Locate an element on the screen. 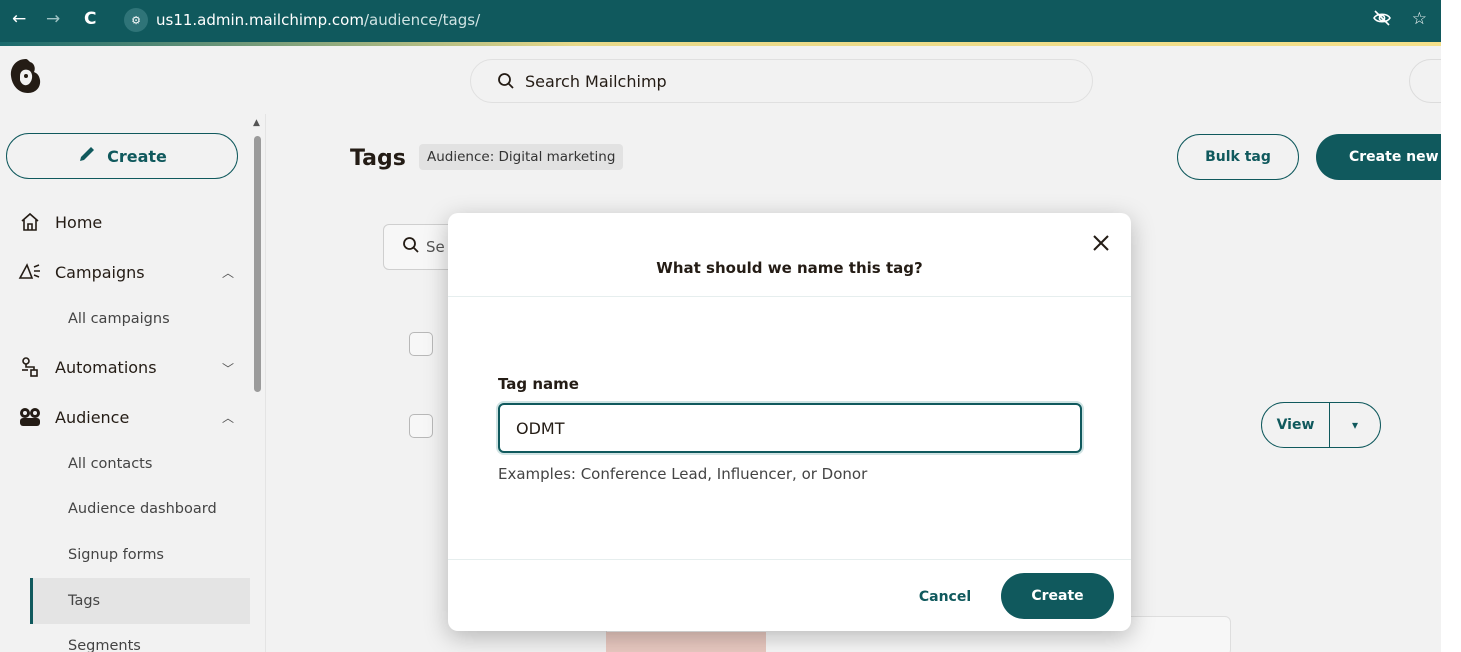  automation-flow-icon is located at coordinates (30, 367).